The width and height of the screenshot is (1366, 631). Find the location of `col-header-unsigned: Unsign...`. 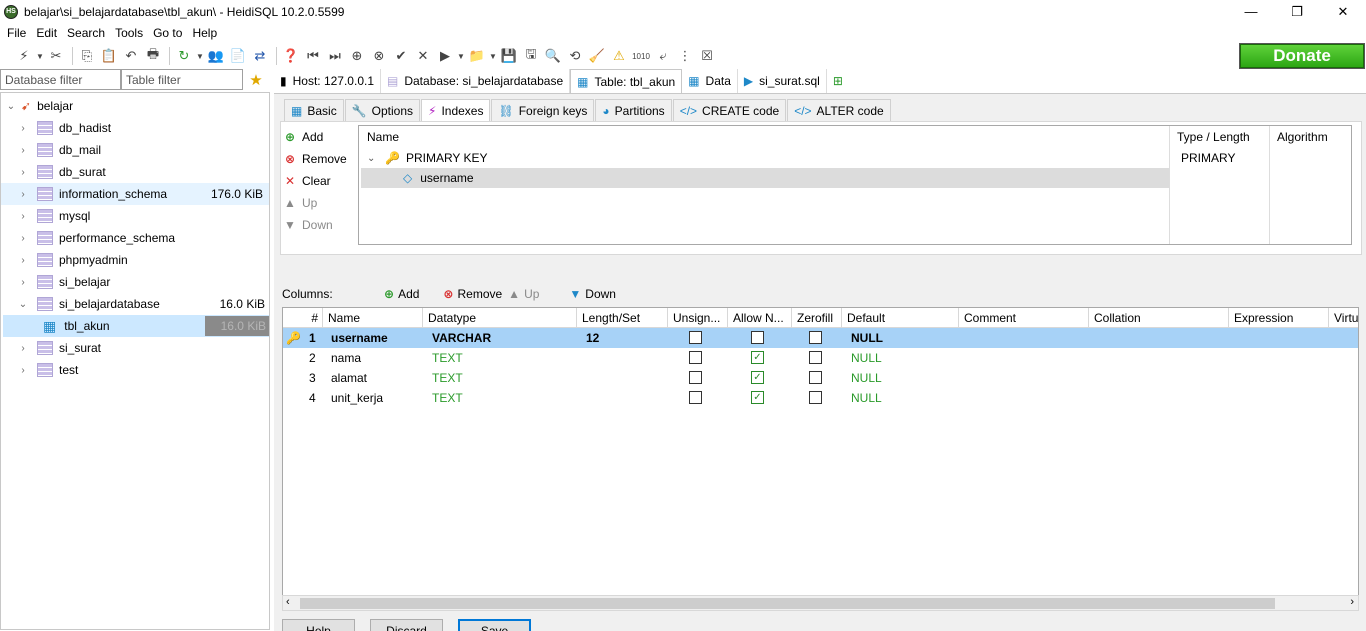

col-header-unsigned: Unsign... is located at coordinates (698, 318).